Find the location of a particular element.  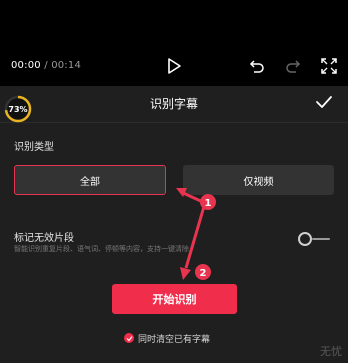

panel-title: 识别字幕 is located at coordinates (173, 104).